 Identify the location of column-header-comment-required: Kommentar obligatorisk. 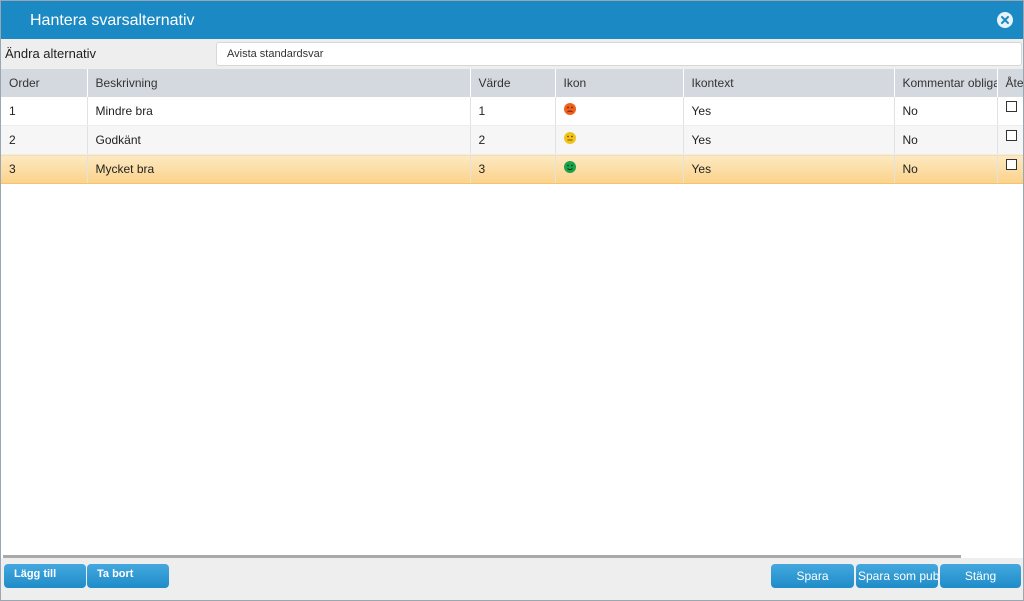
(946, 83).